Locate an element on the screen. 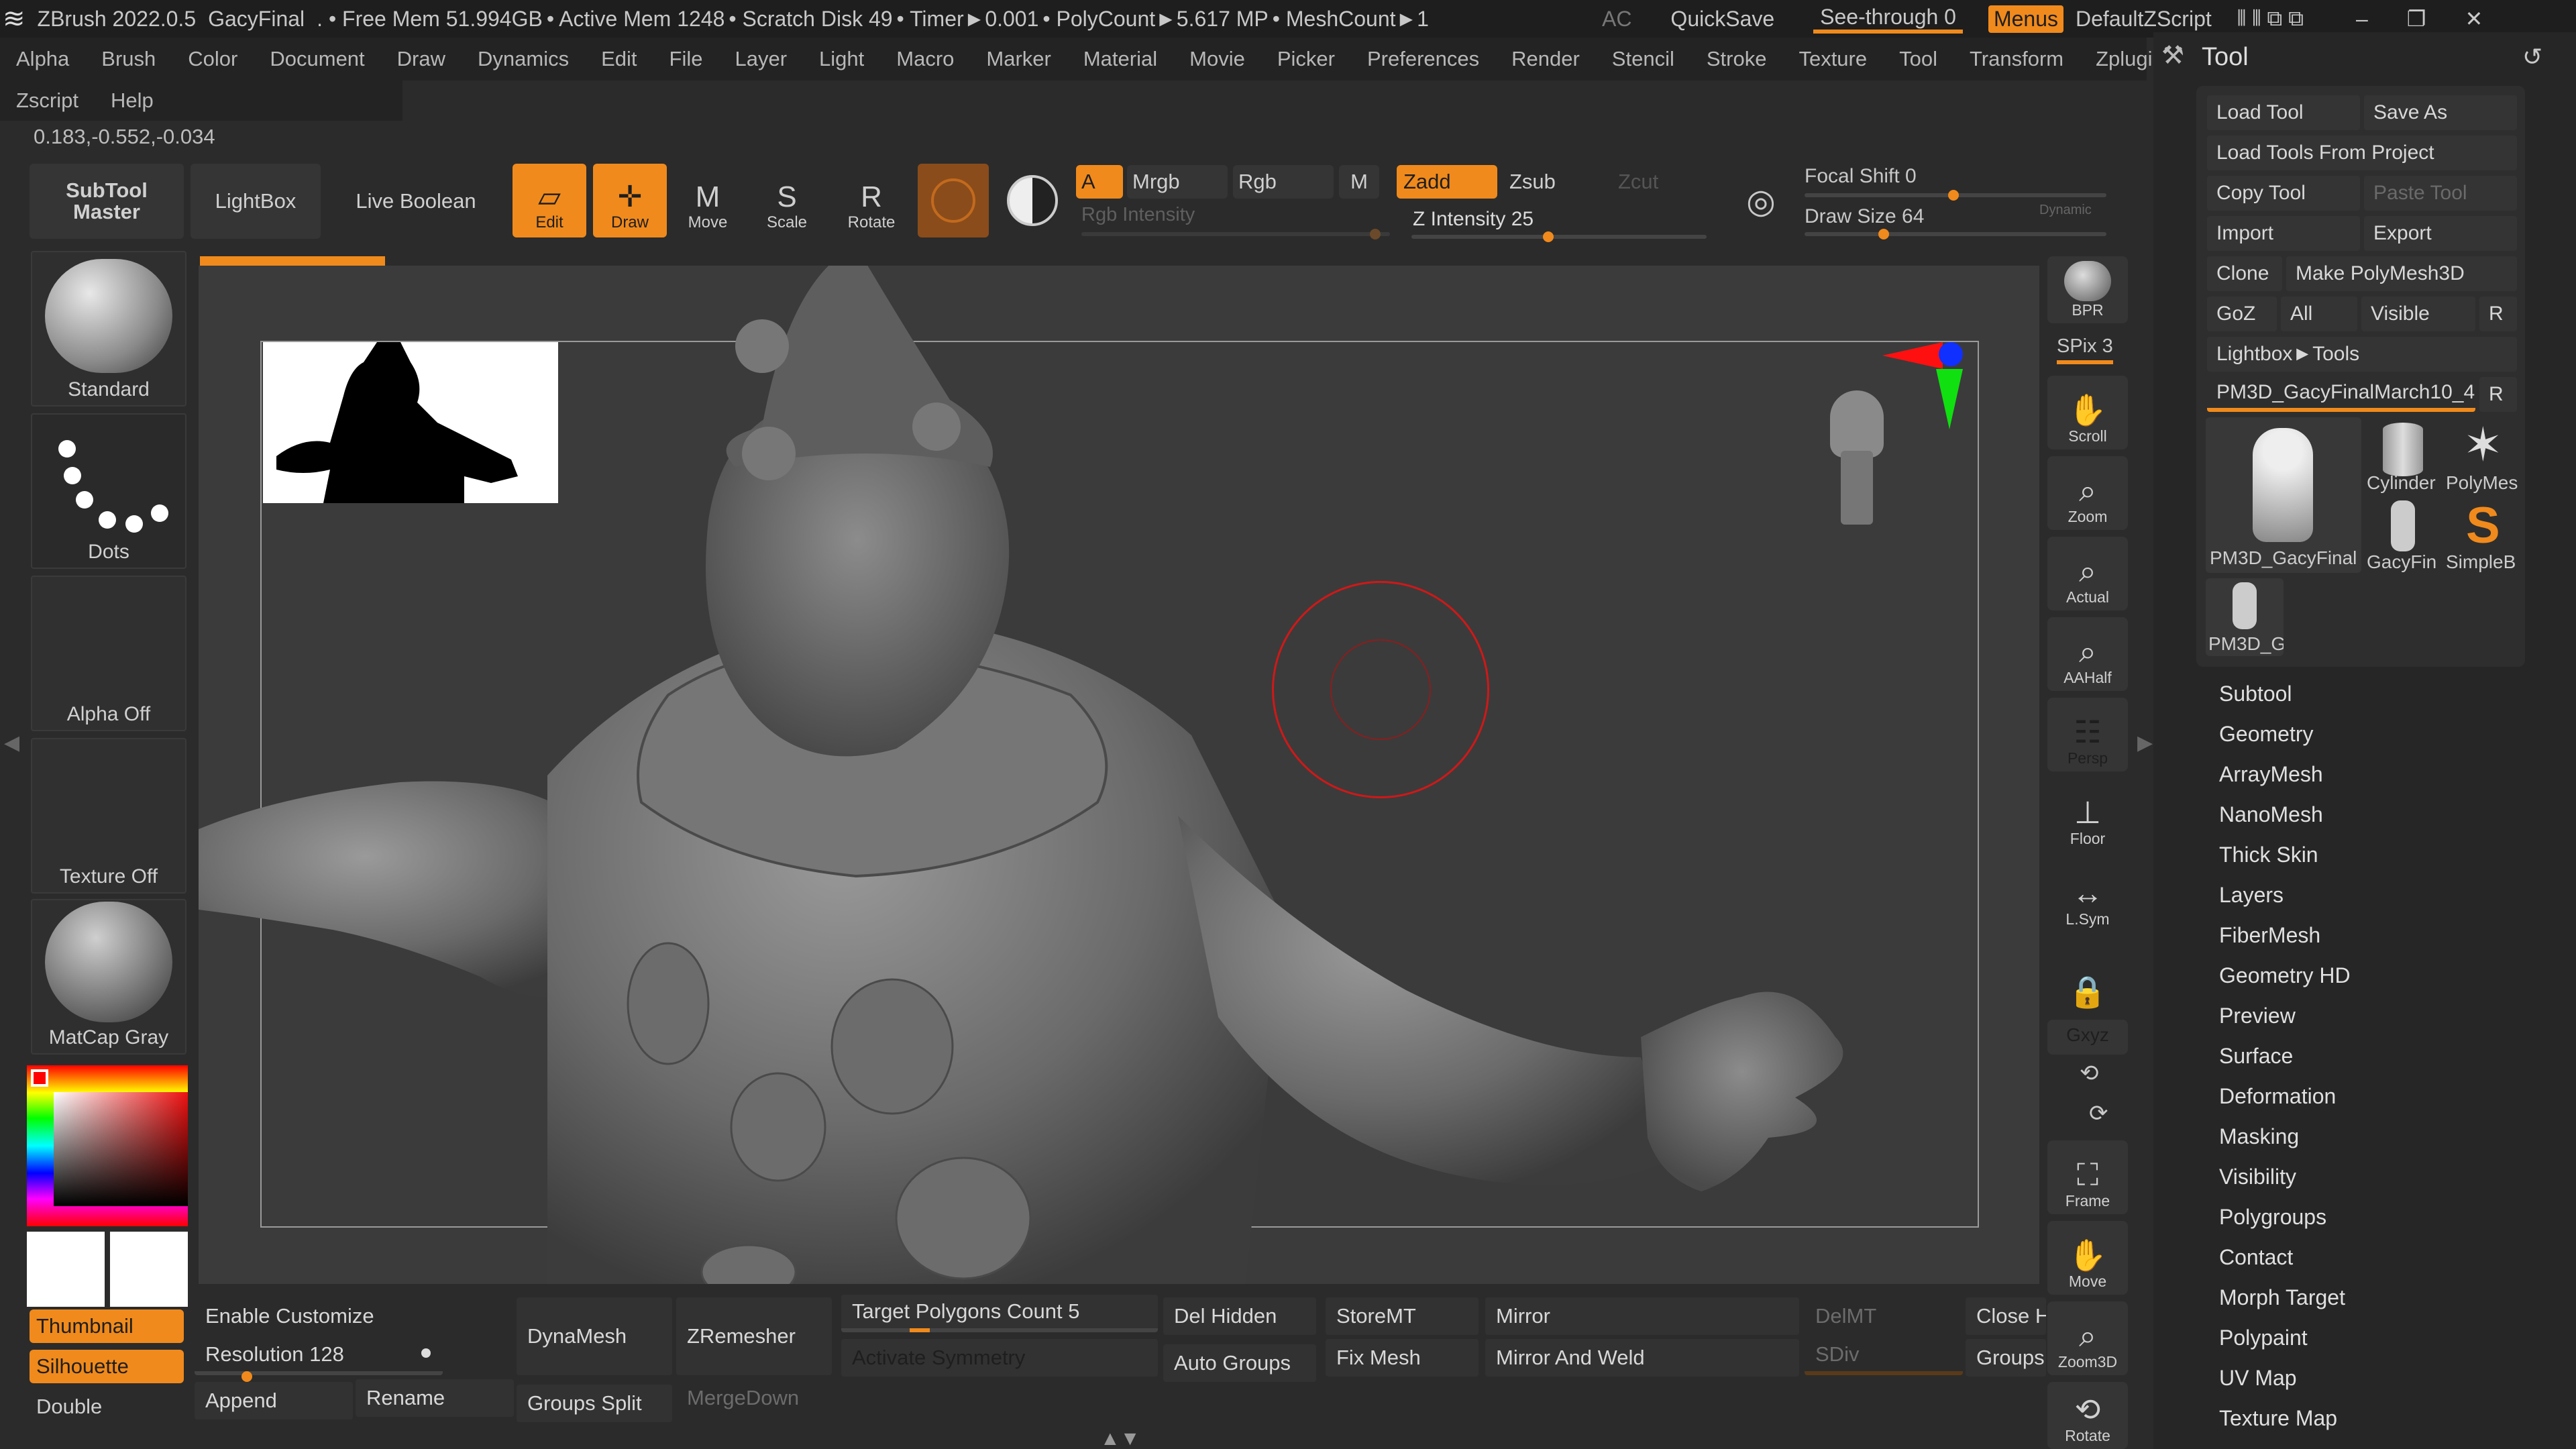 The height and width of the screenshot is (1449, 2576). close-icon: ✕ is located at coordinates (2474, 19).